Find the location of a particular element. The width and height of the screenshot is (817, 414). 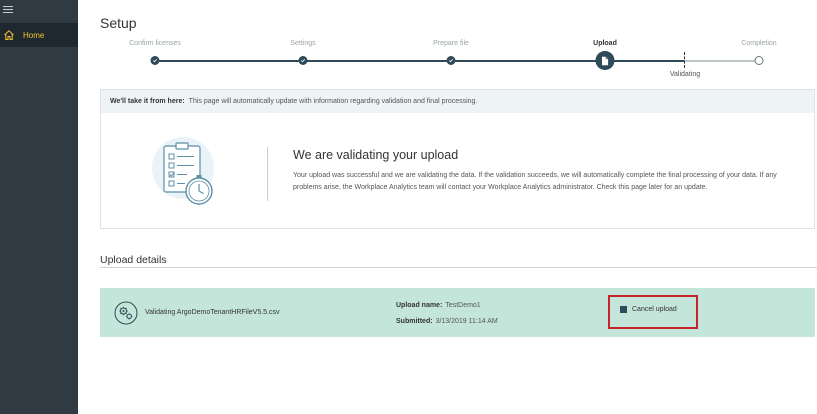

substep-marker is located at coordinates (684, 60).